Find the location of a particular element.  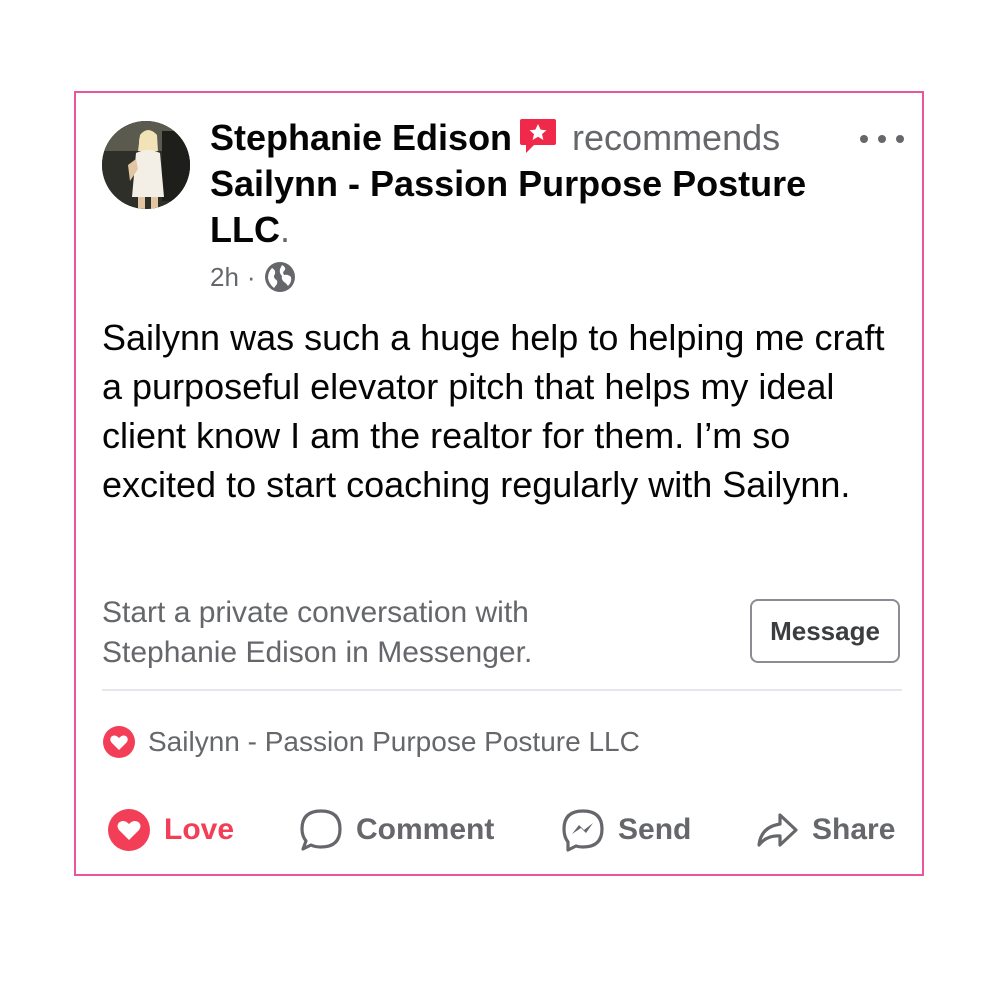

recommends-label: recommends is located at coordinates (676, 137).